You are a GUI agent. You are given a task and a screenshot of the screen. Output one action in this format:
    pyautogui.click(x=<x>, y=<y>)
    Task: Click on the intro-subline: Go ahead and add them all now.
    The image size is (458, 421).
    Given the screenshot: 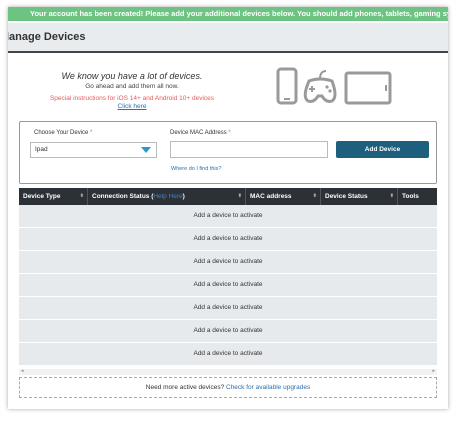 What is the action you would take?
    pyautogui.click(x=132, y=86)
    